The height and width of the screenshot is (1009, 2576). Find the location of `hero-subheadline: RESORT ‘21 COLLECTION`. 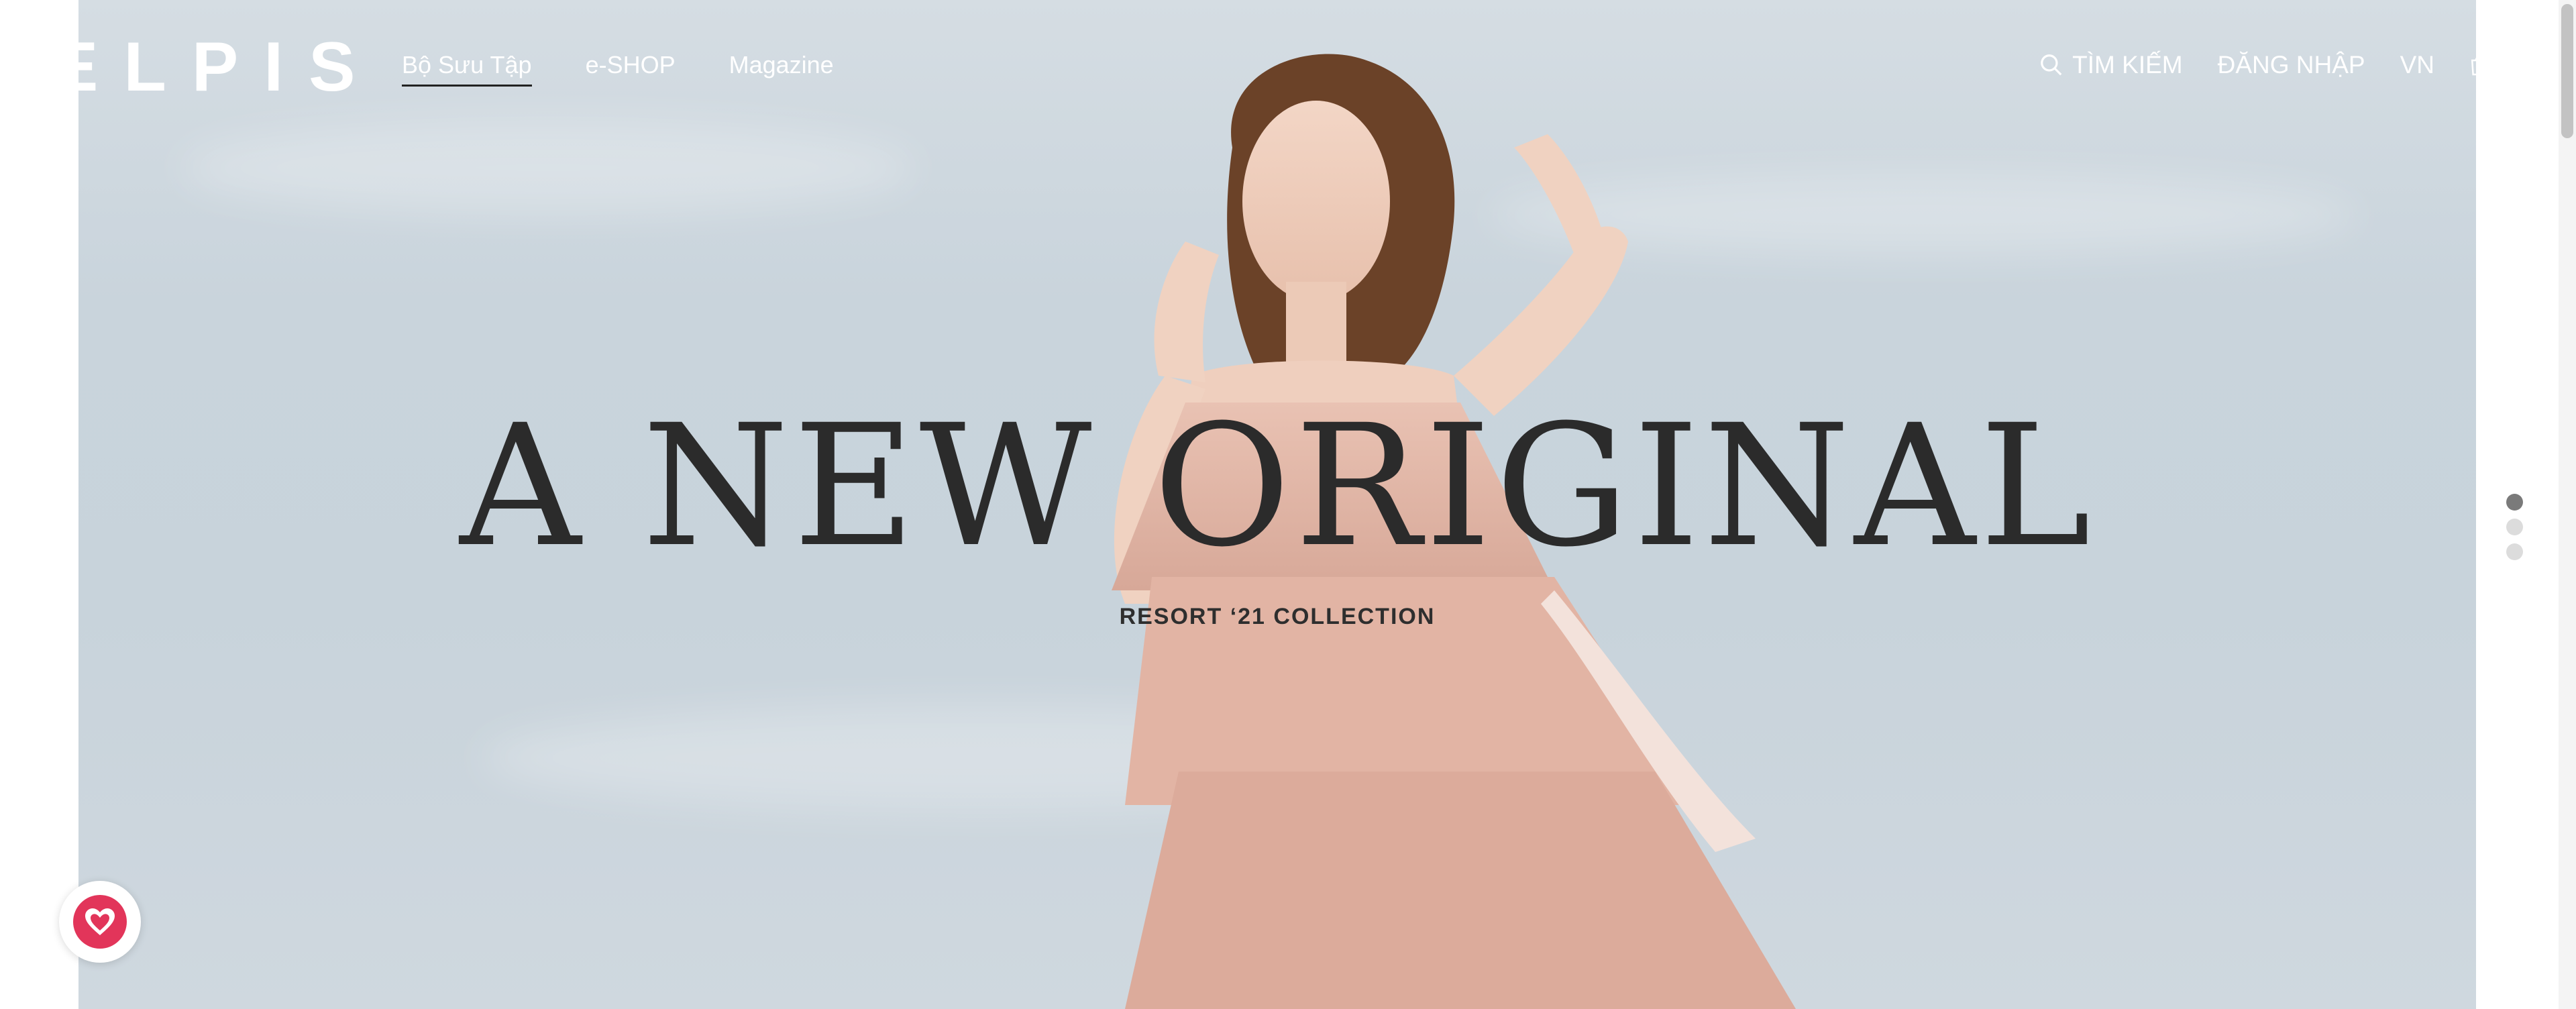

hero-subheadline: RESORT ‘21 COLLECTION is located at coordinates (1277, 617).